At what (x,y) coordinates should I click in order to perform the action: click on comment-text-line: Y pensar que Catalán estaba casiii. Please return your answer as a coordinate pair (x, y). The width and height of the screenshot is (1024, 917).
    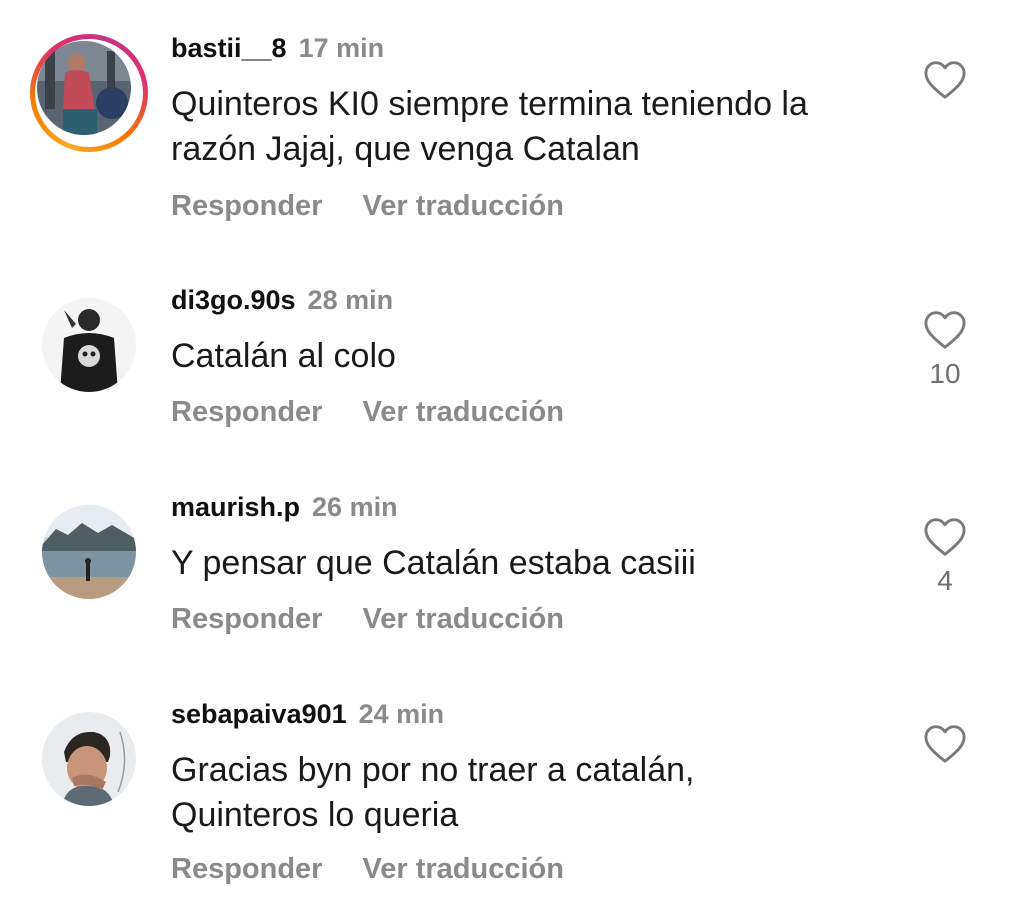
    Looking at the image, I should click on (433, 563).